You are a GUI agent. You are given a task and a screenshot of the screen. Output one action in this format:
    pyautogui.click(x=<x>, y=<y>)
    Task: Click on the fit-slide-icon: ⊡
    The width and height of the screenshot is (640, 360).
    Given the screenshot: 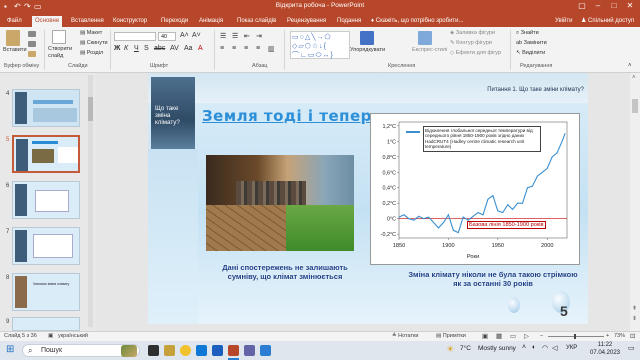 What is the action you would take?
    pyautogui.click(x=632, y=336)
    